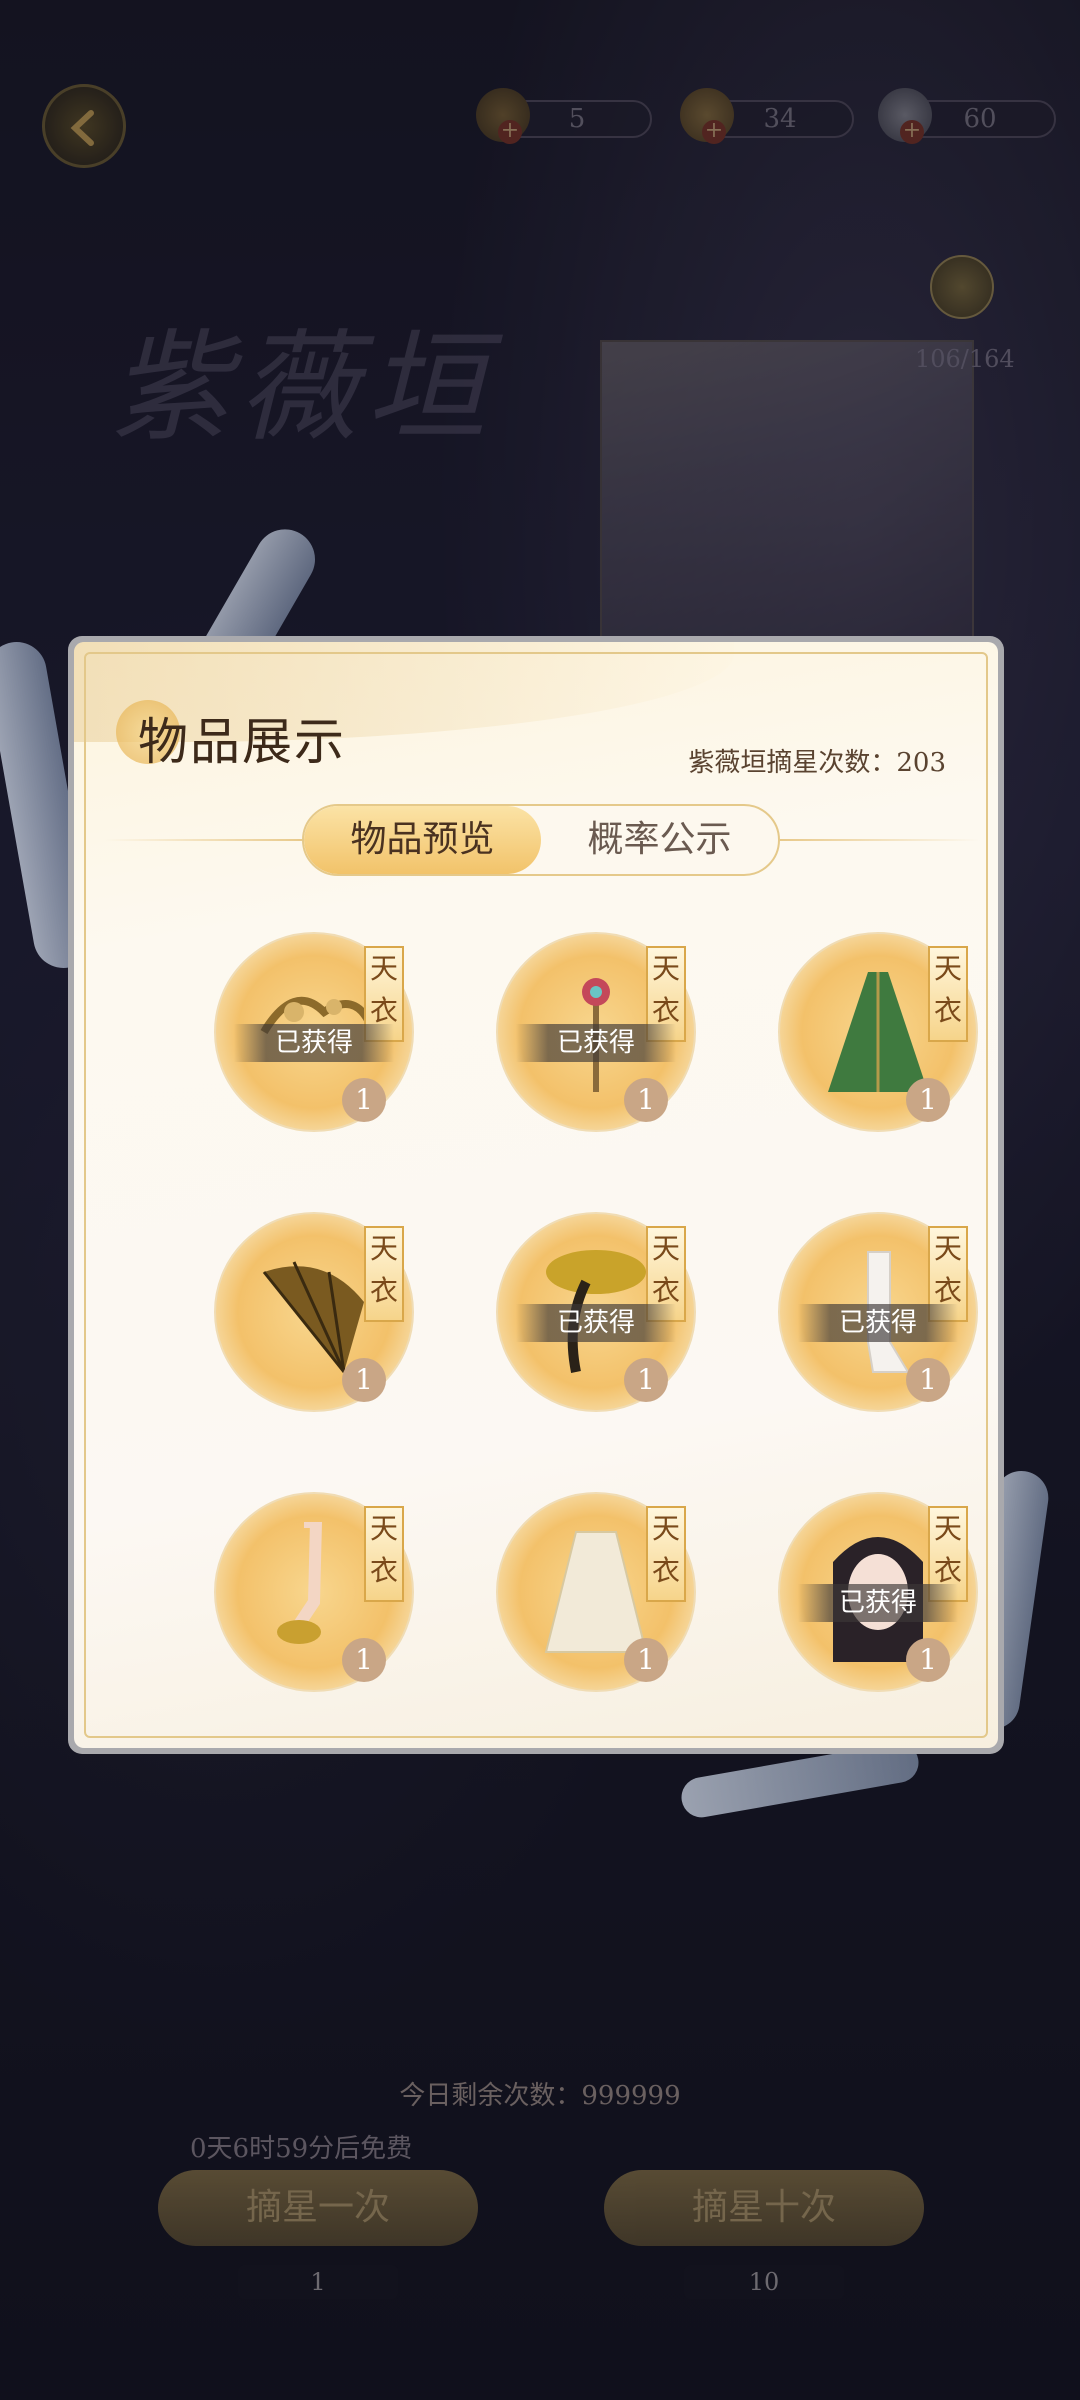  What do you see at coordinates (318, 2208) in the screenshot?
I see `draw-once-button: 摘星一次` at bounding box center [318, 2208].